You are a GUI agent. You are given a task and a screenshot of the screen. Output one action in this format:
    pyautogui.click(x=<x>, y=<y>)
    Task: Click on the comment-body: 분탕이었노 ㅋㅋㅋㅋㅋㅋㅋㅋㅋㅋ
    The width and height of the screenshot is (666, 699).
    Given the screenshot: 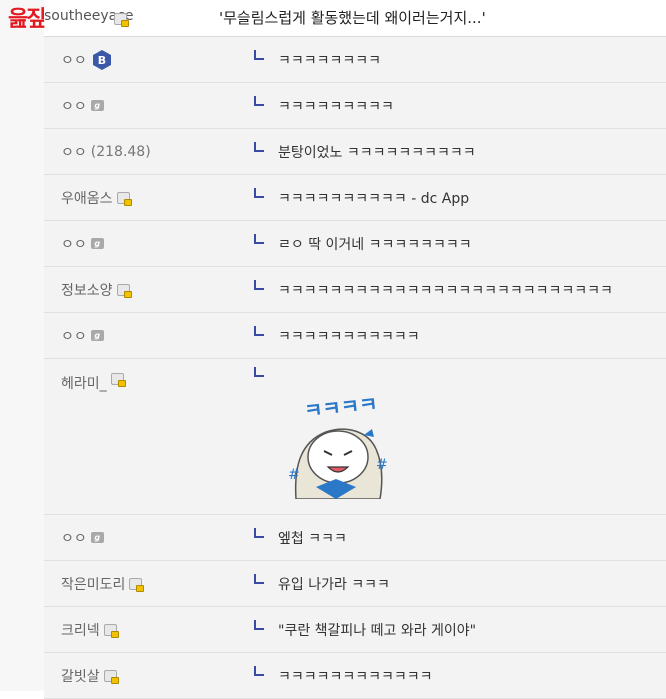 What is the action you would take?
    pyautogui.click(x=365, y=151)
    